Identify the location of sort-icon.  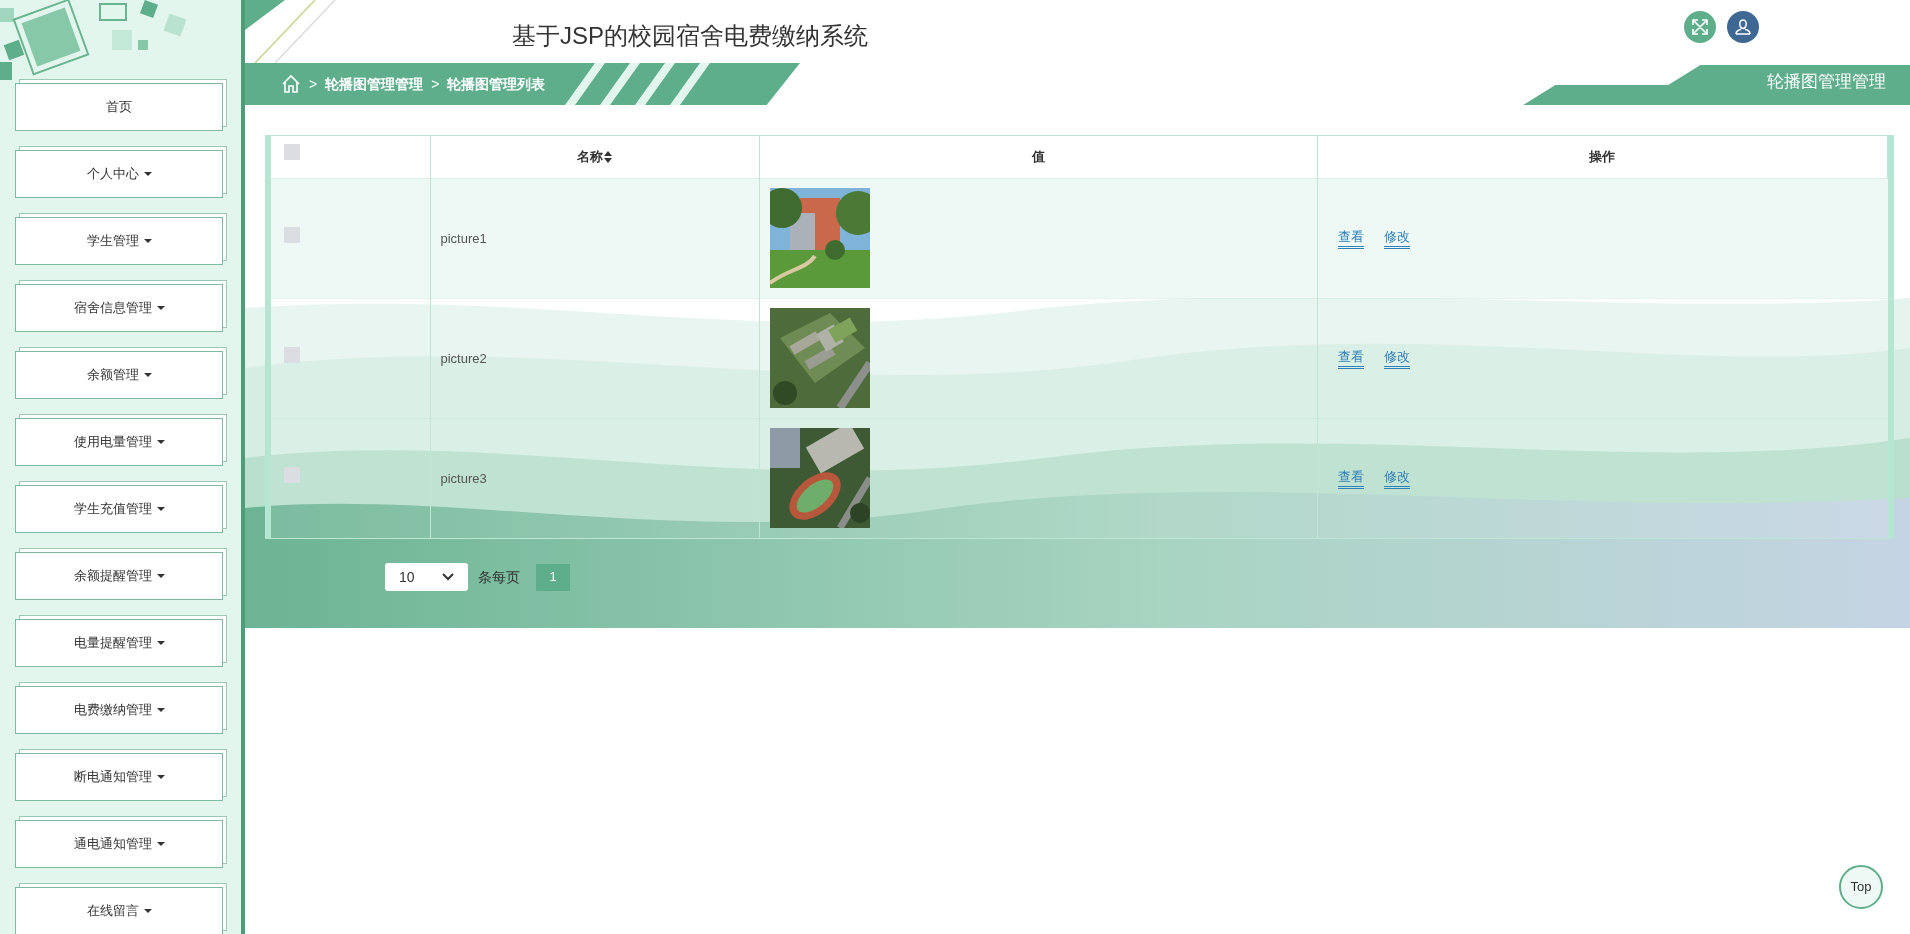
(608, 156).